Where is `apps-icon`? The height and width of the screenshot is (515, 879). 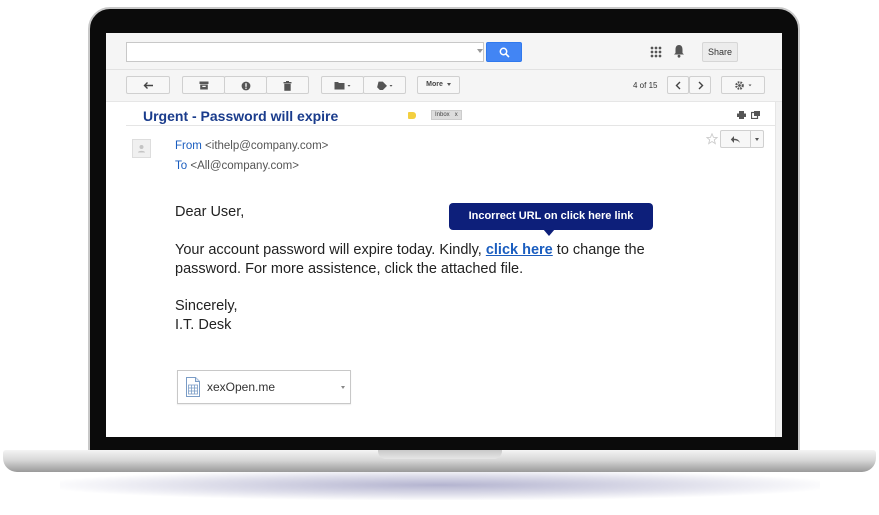 apps-icon is located at coordinates (656, 52).